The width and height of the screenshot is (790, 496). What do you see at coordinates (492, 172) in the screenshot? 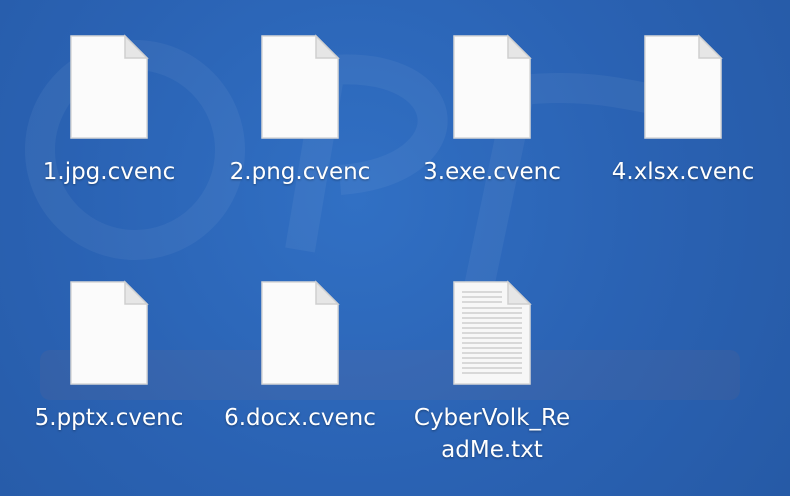
I see `file-name: 3.exe.cvenc` at bounding box center [492, 172].